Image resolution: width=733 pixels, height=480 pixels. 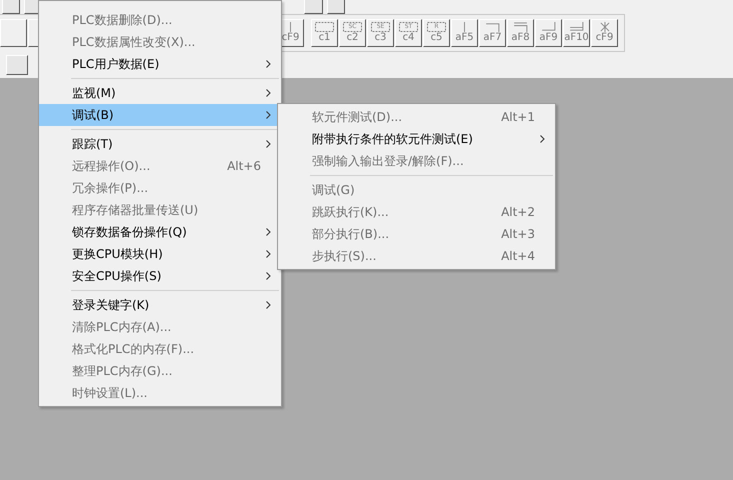 I want to click on function-key-button: c1, so click(x=324, y=33).